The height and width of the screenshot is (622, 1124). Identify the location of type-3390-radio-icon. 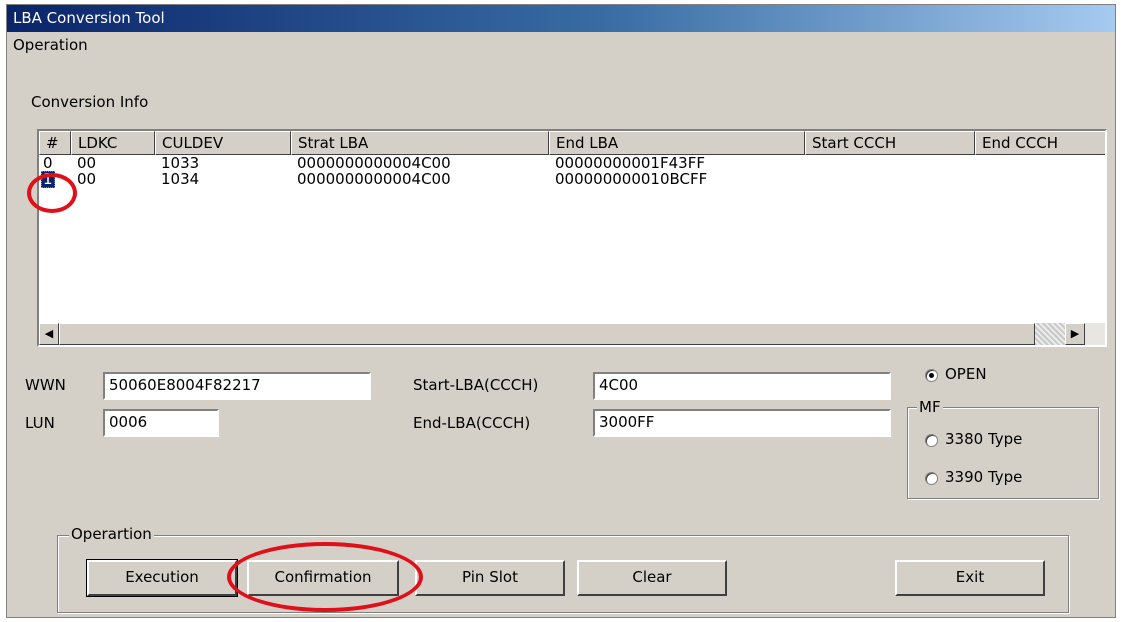
(931, 478).